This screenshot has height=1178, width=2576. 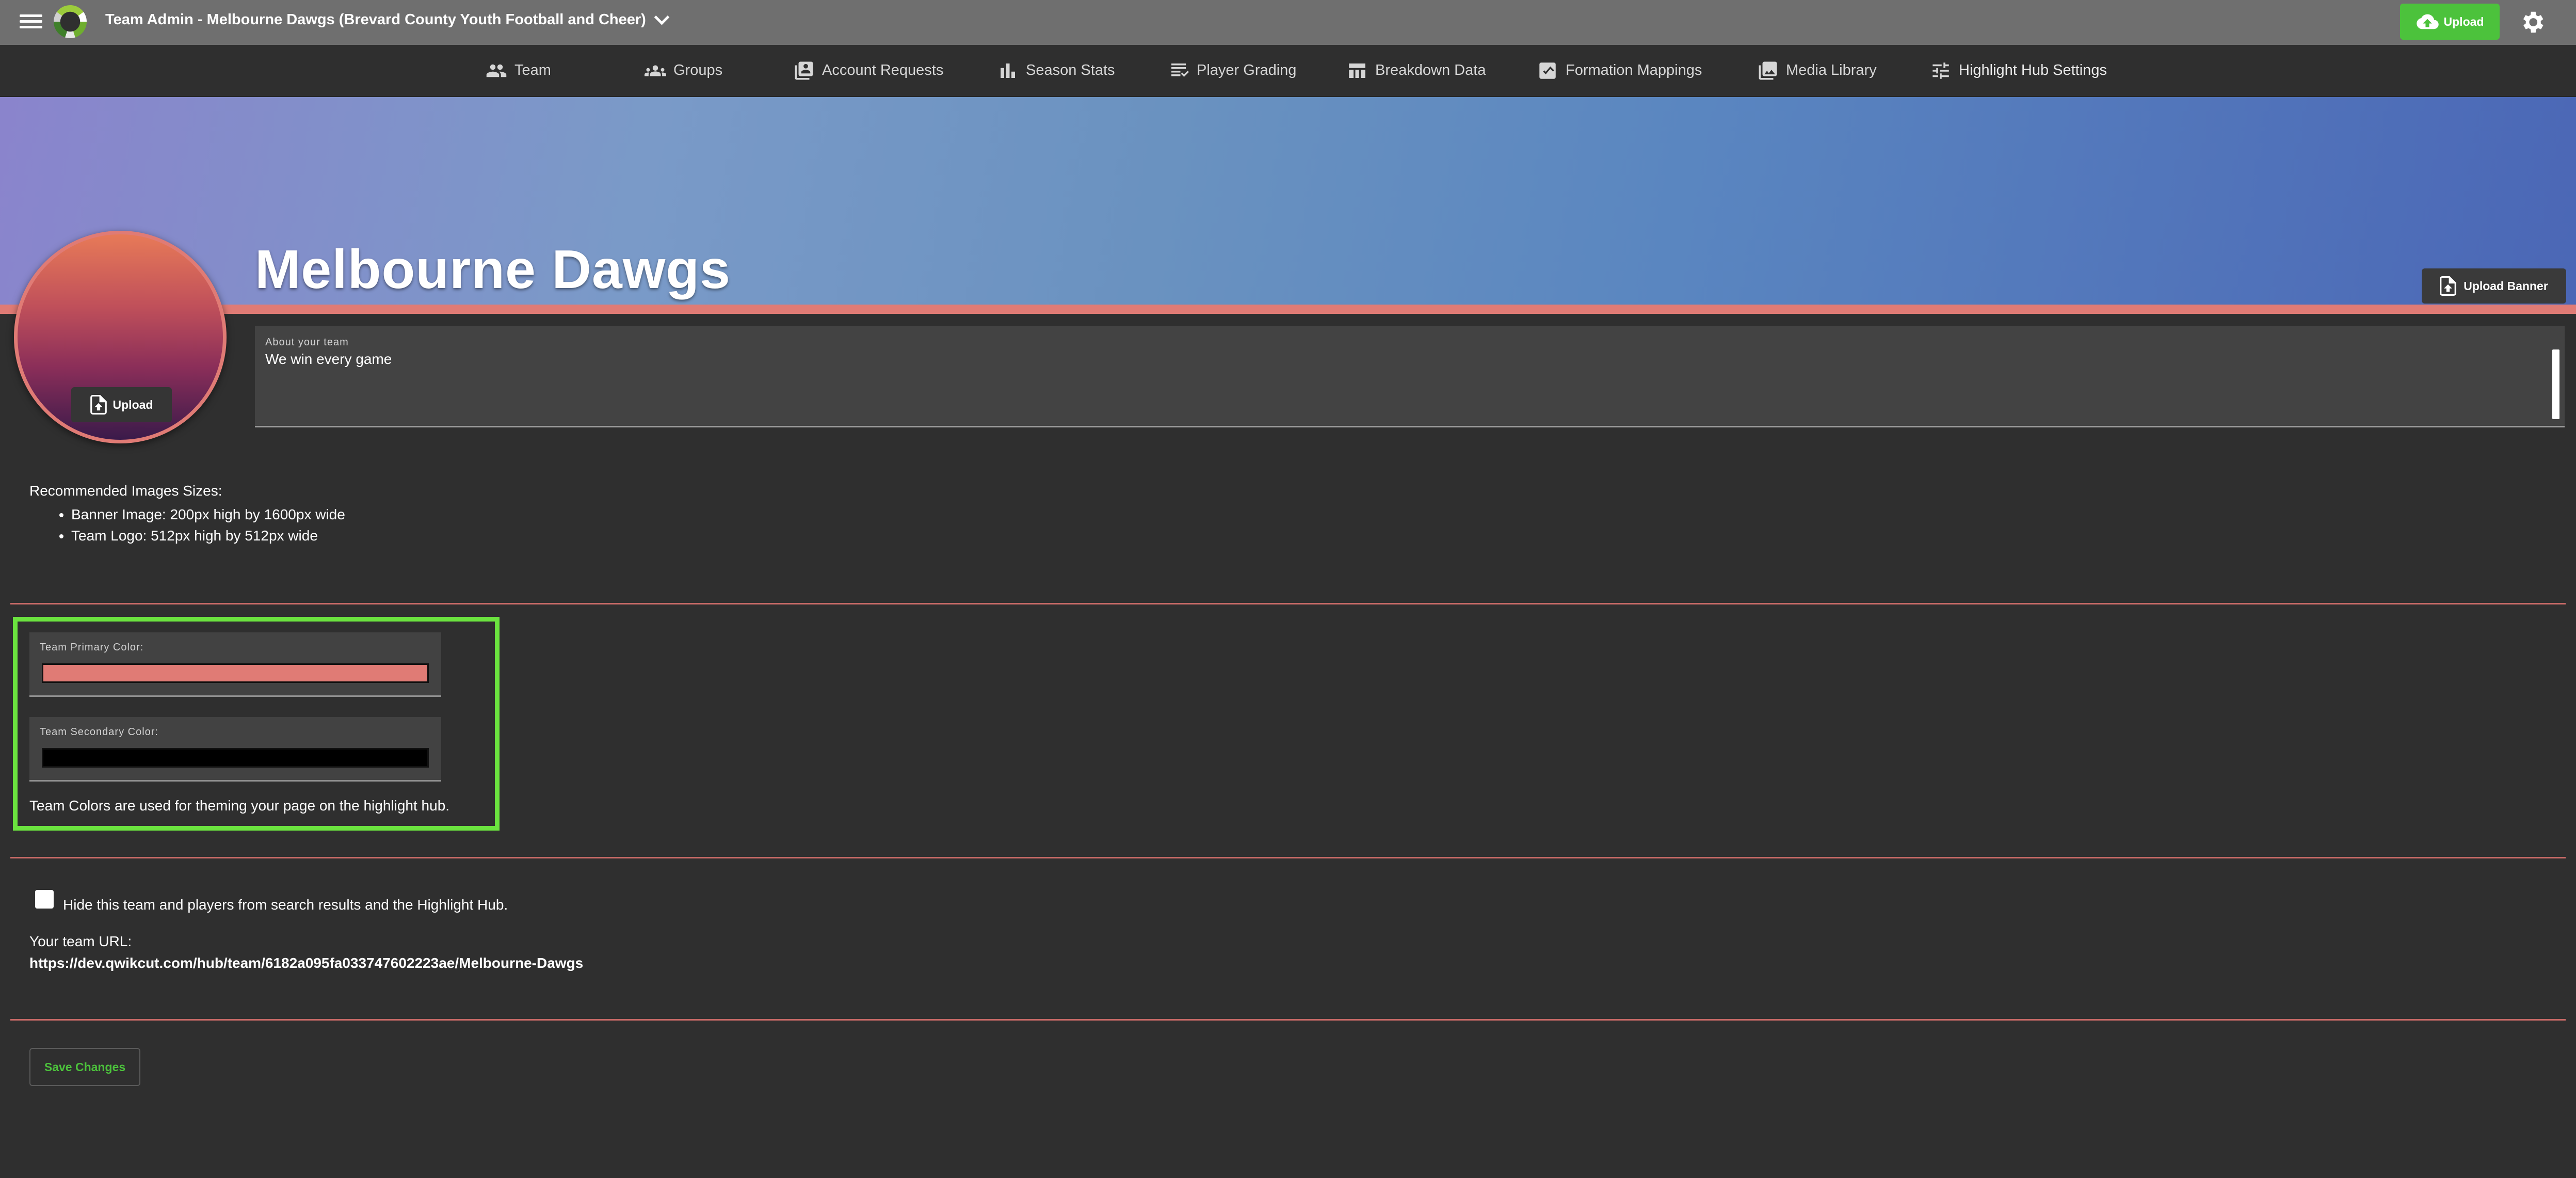 I want to click on chevron-down-icon, so click(x=662, y=17).